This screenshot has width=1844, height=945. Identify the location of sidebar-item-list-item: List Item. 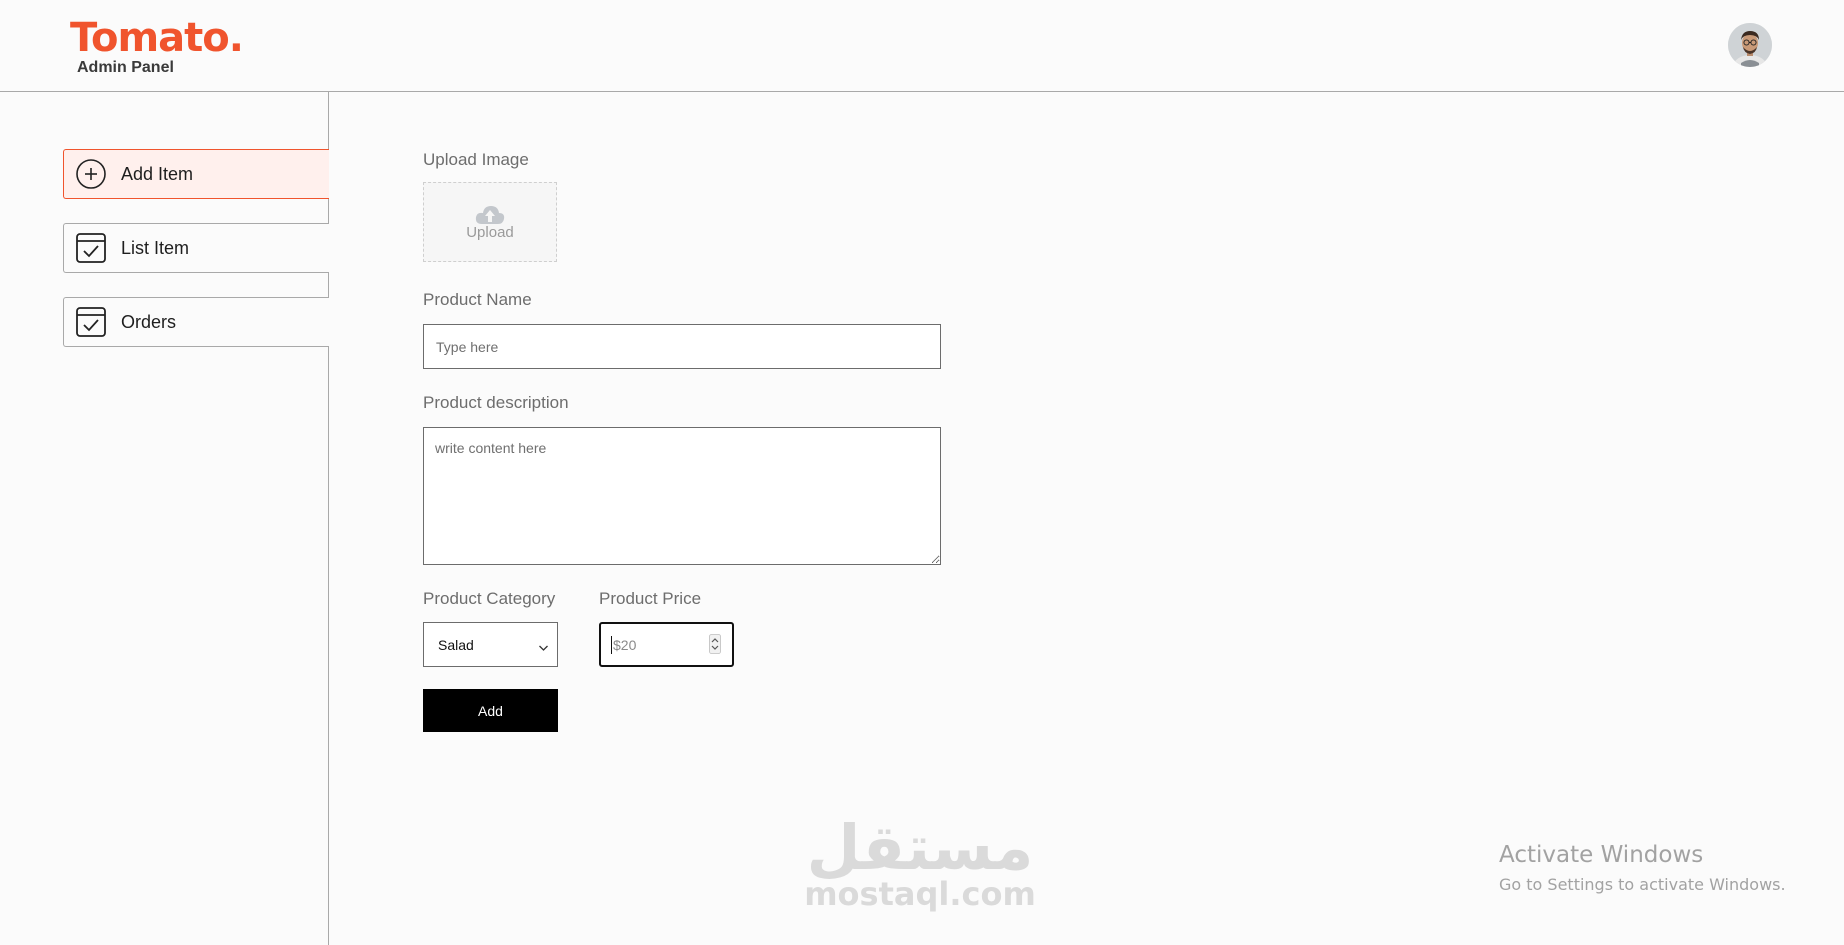
(196, 248).